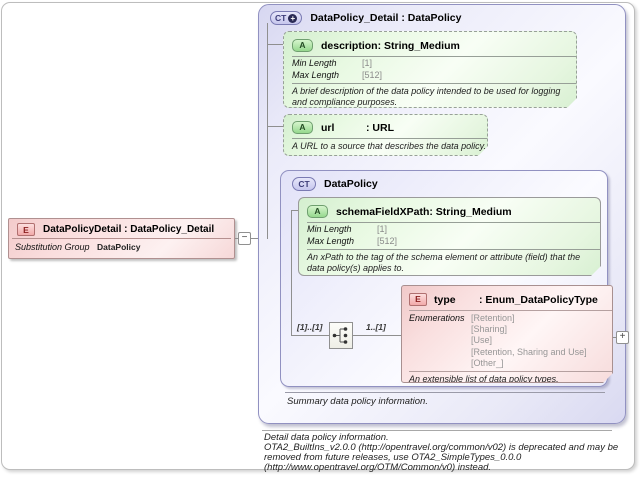  I want to click on type-doc: An extensible list of data policy types., so click(484, 378).